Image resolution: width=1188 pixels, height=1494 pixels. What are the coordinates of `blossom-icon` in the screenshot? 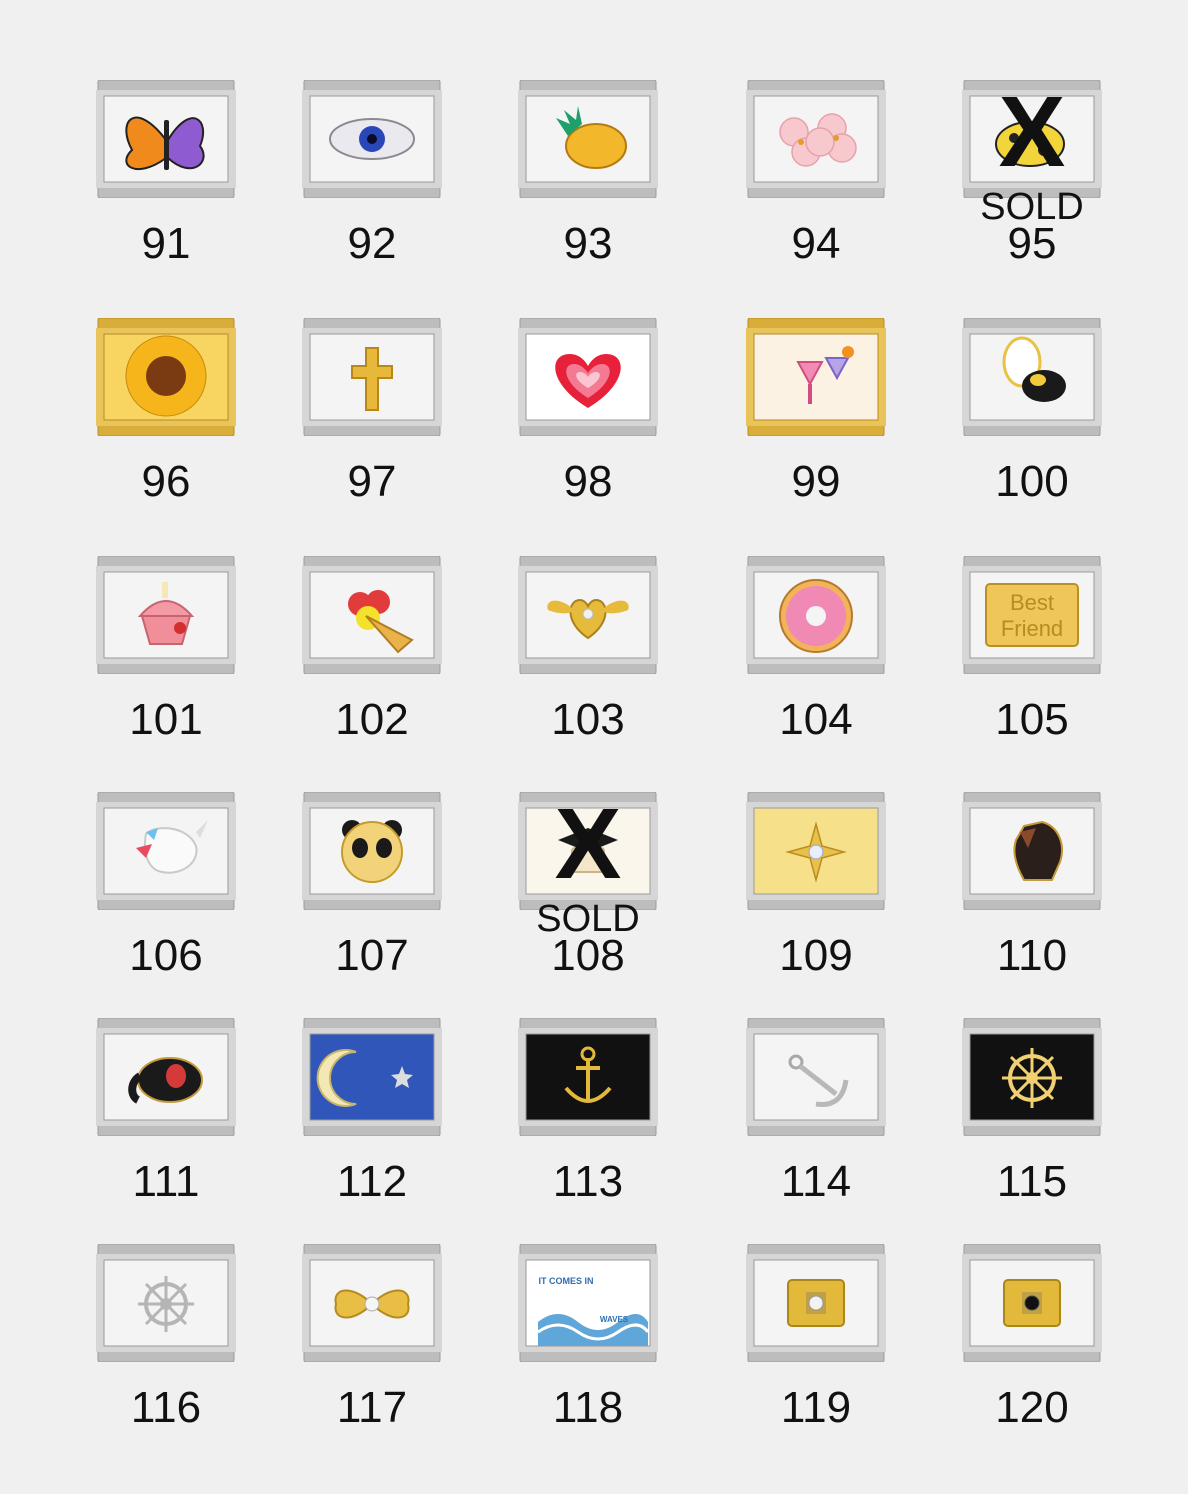 It's located at (816, 139).